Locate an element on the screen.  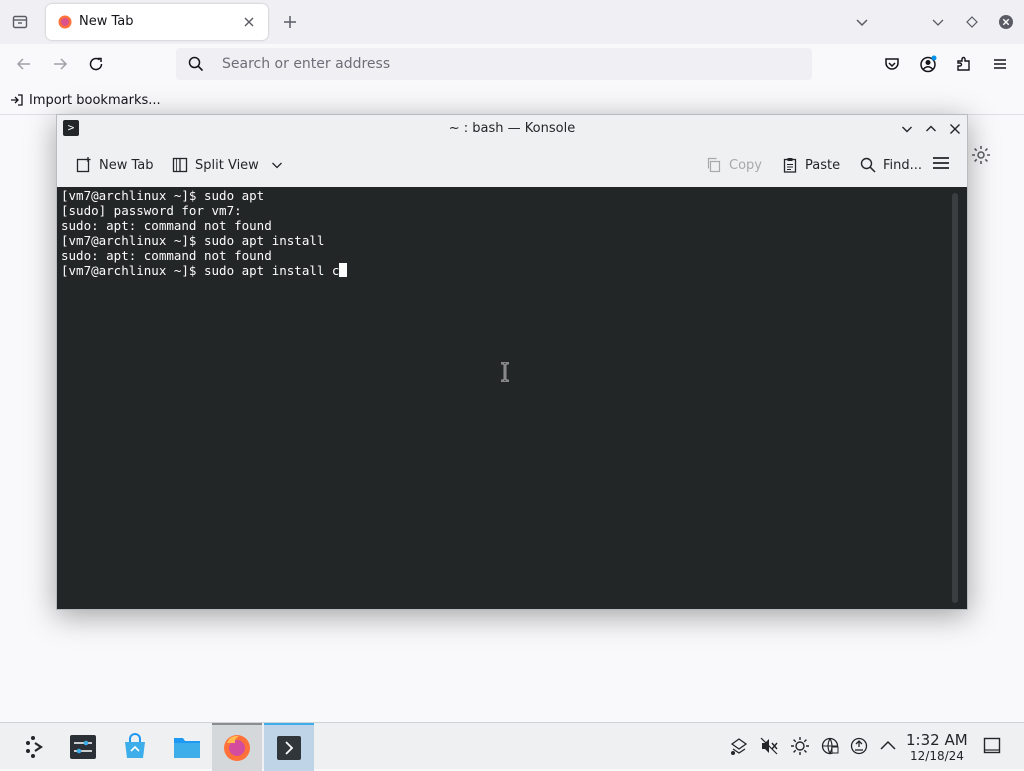
close-tab-icon is located at coordinates (249, 22).